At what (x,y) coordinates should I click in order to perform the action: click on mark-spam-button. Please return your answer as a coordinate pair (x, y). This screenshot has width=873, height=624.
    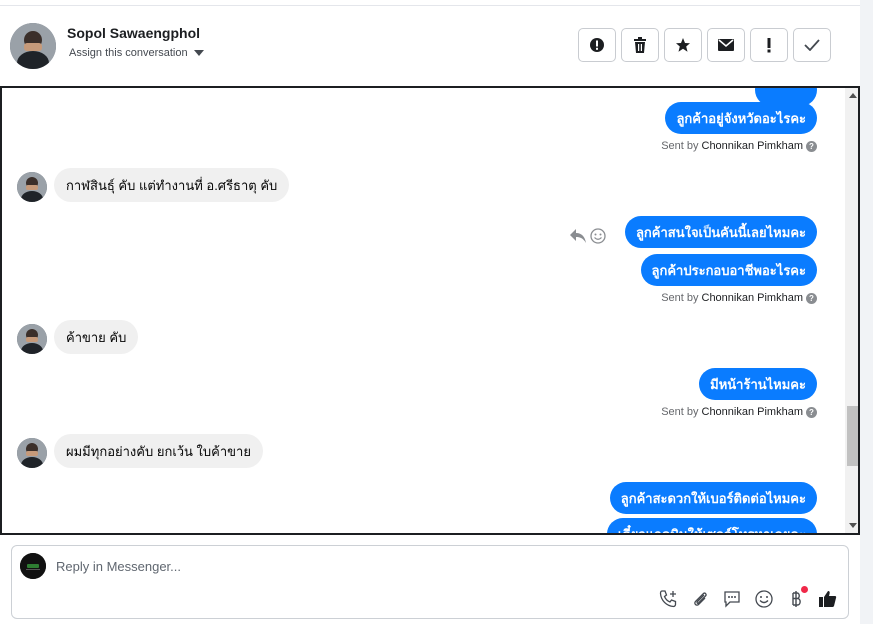
    Looking at the image, I should click on (597, 45).